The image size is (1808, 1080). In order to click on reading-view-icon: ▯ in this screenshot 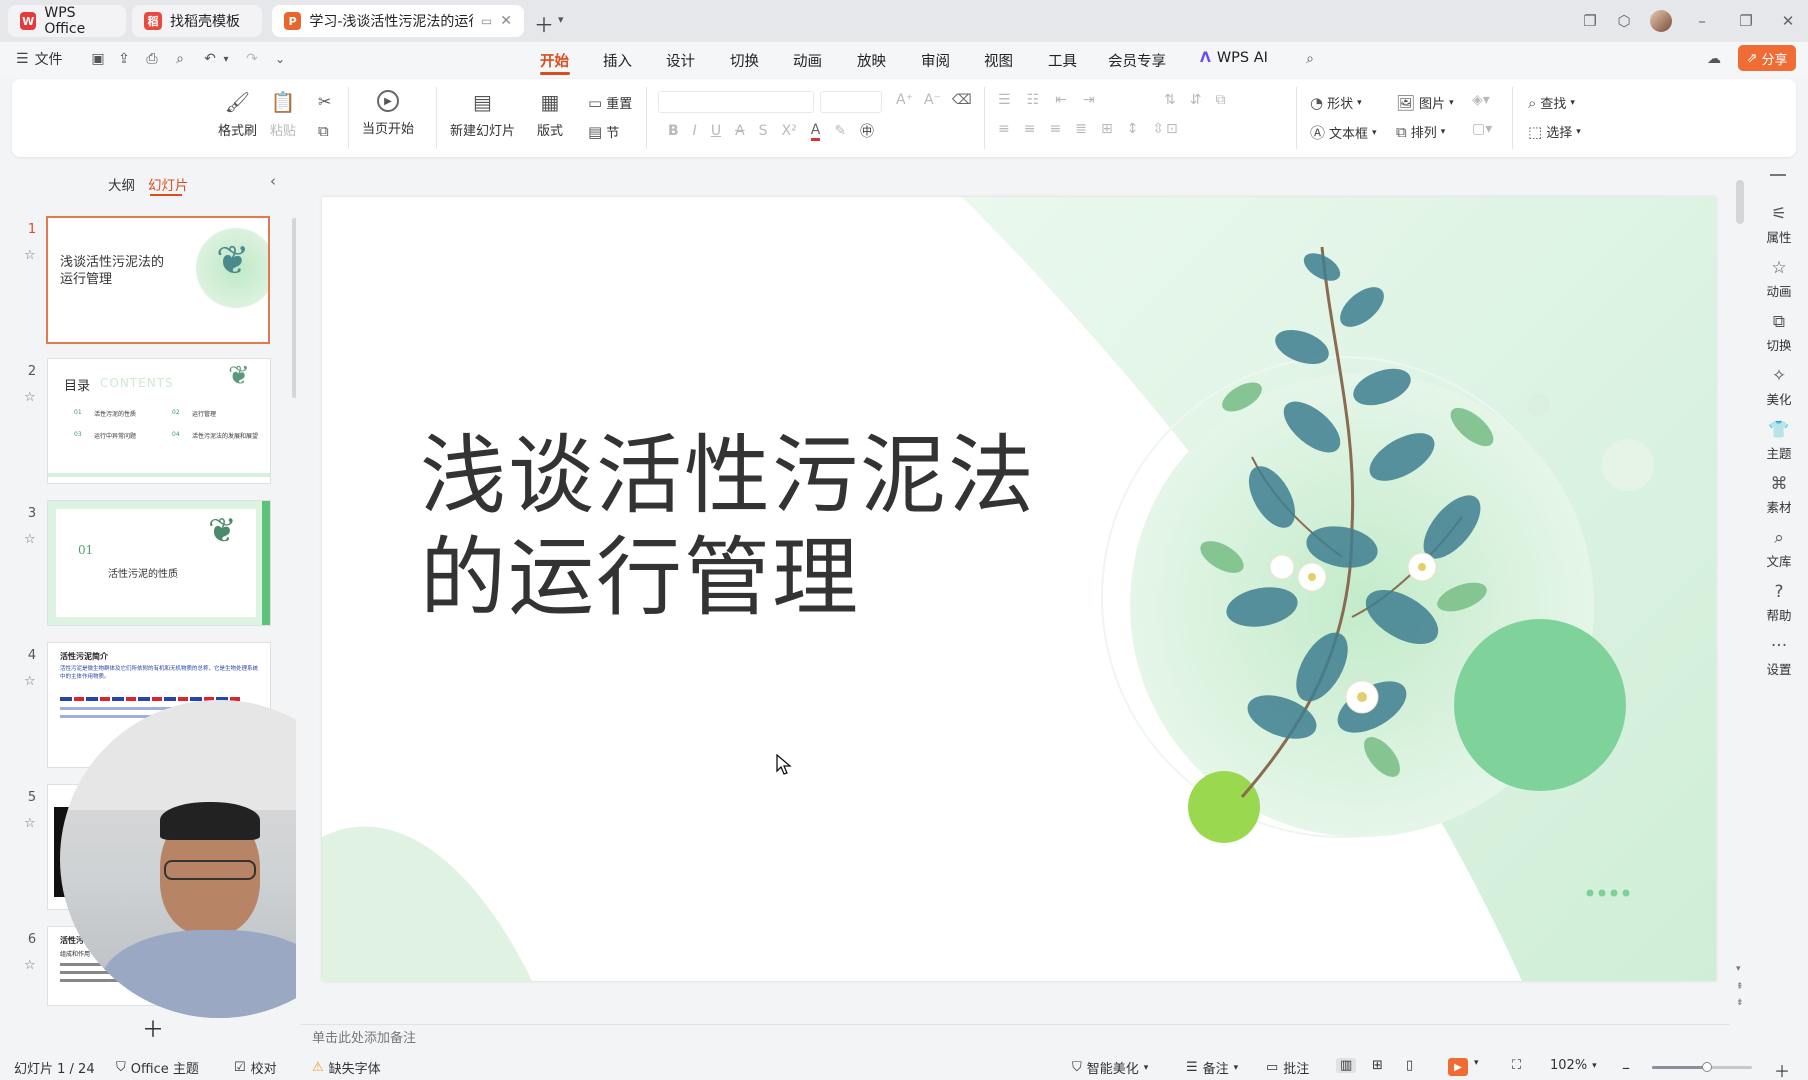, I will do `click(1409, 1065)`.